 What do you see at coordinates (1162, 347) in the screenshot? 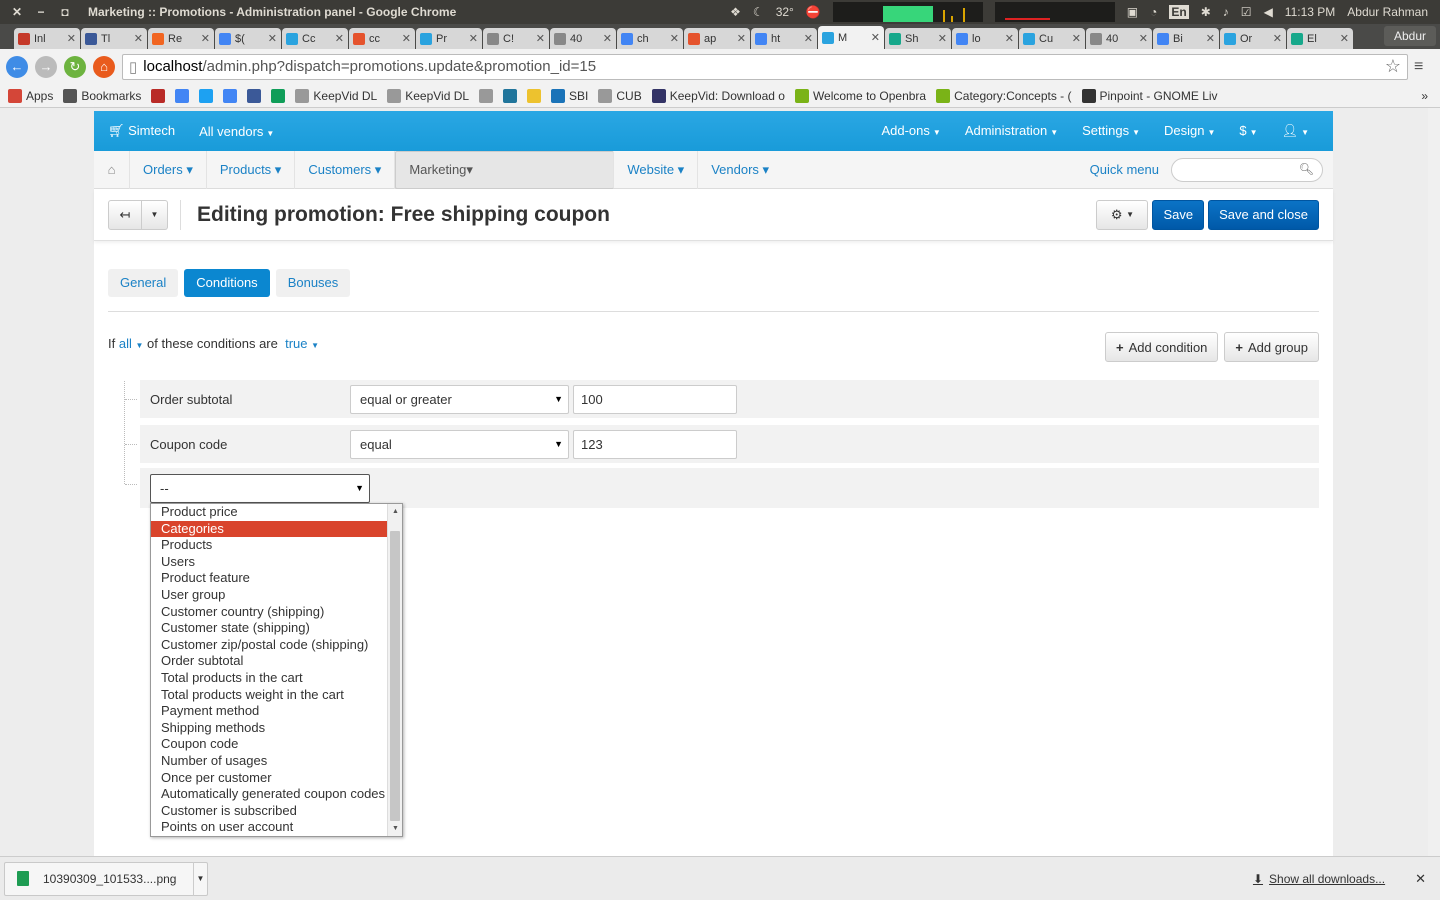
I see `add-condition-button: + Add condition` at bounding box center [1162, 347].